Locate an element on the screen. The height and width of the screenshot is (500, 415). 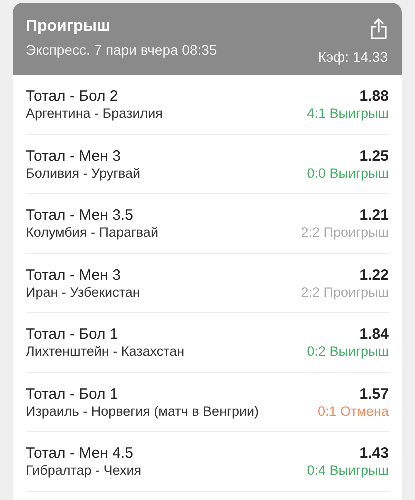
bet-summary: Экспресс. 7 пари вчера 08:35 is located at coordinates (122, 50).